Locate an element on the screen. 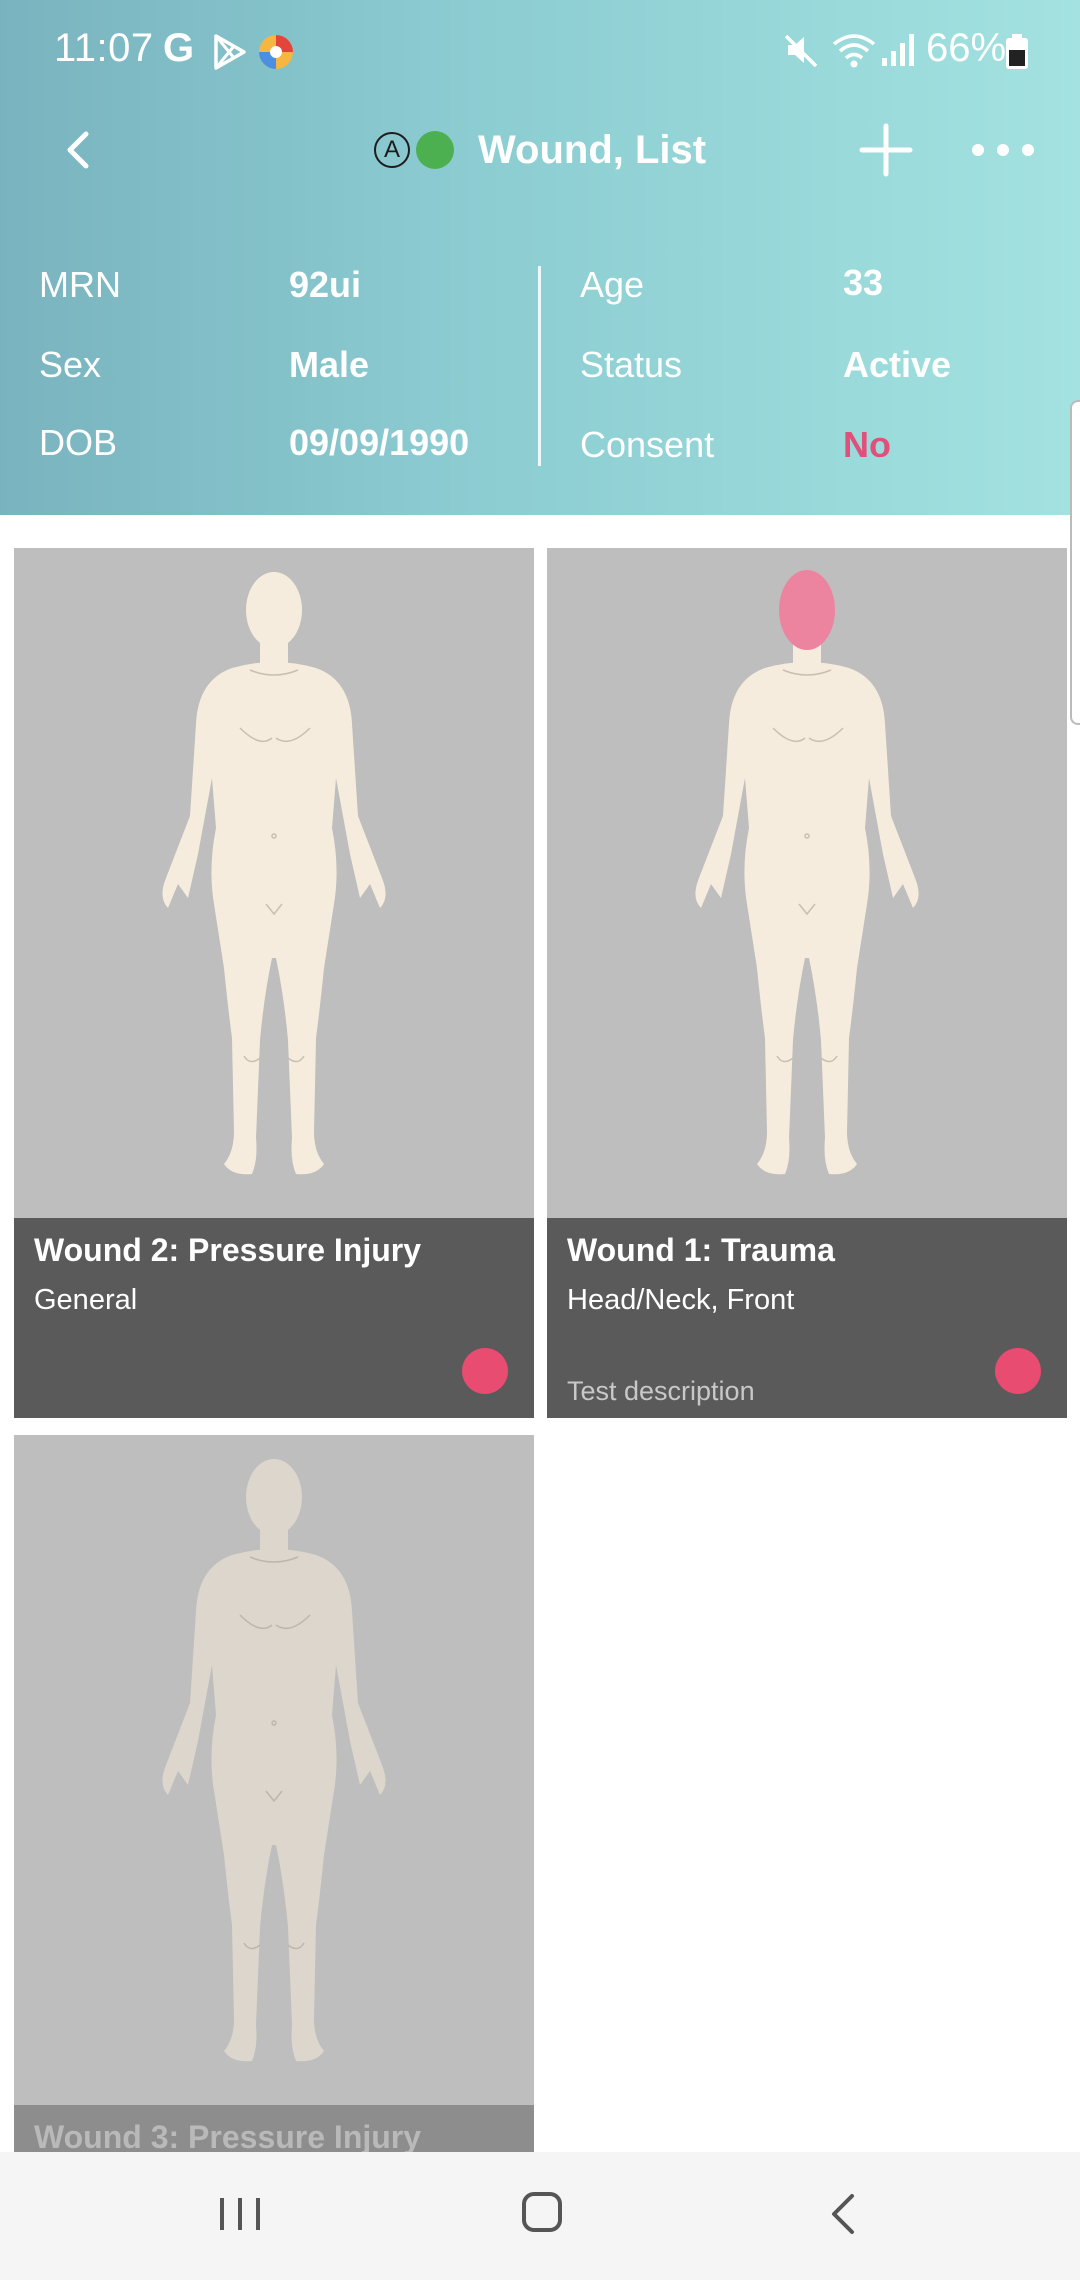 This screenshot has width=1080, height=2280. consent-label: Consent is located at coordinates (647, 444).